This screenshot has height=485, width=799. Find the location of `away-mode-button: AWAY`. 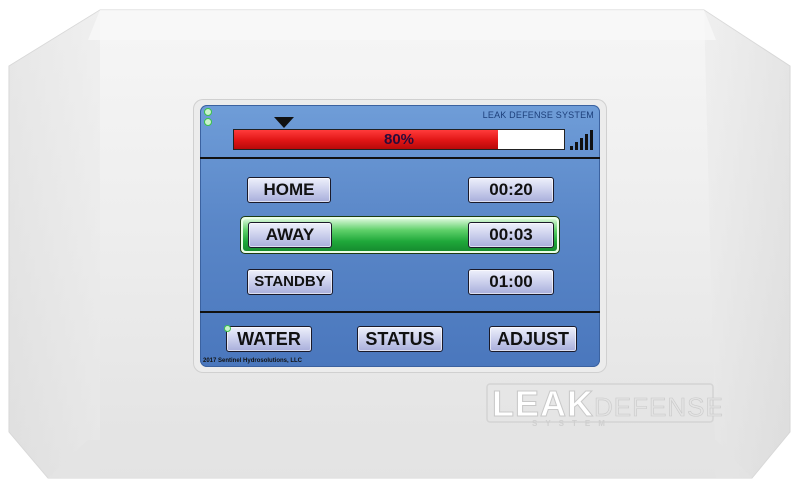

away-mode-button: AWAY is located at coordinates (290, 235).